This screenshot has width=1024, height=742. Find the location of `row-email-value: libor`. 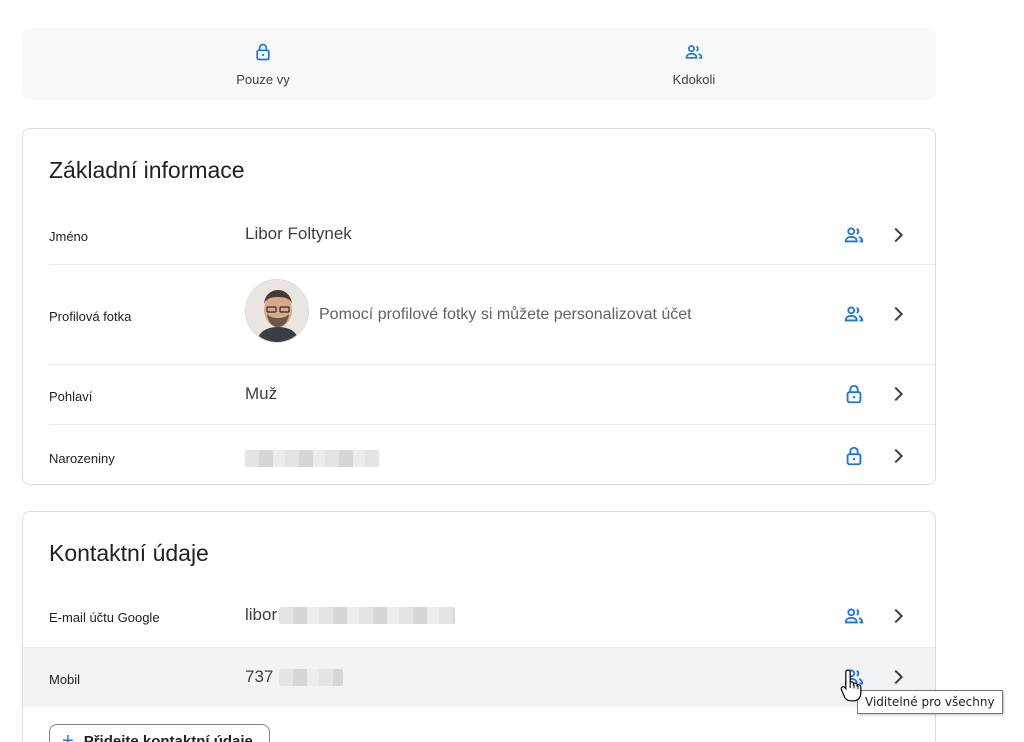

row-email-value: libor is located at coordinates (350, 615).